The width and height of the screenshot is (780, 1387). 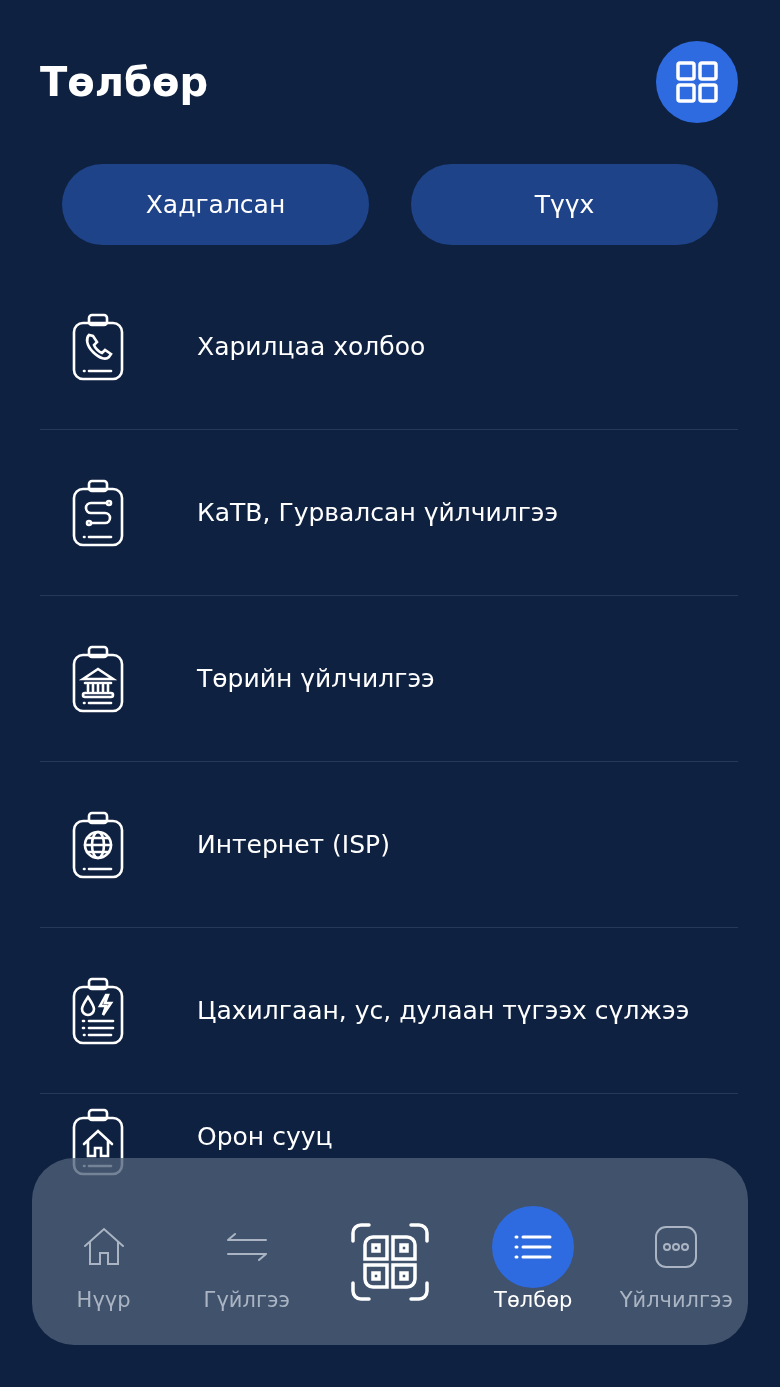 What do you see at coordinates (311, 346) in the screenshot?
I see `category-label: Харилцаа холбоо` at bounding box center [311, 346].